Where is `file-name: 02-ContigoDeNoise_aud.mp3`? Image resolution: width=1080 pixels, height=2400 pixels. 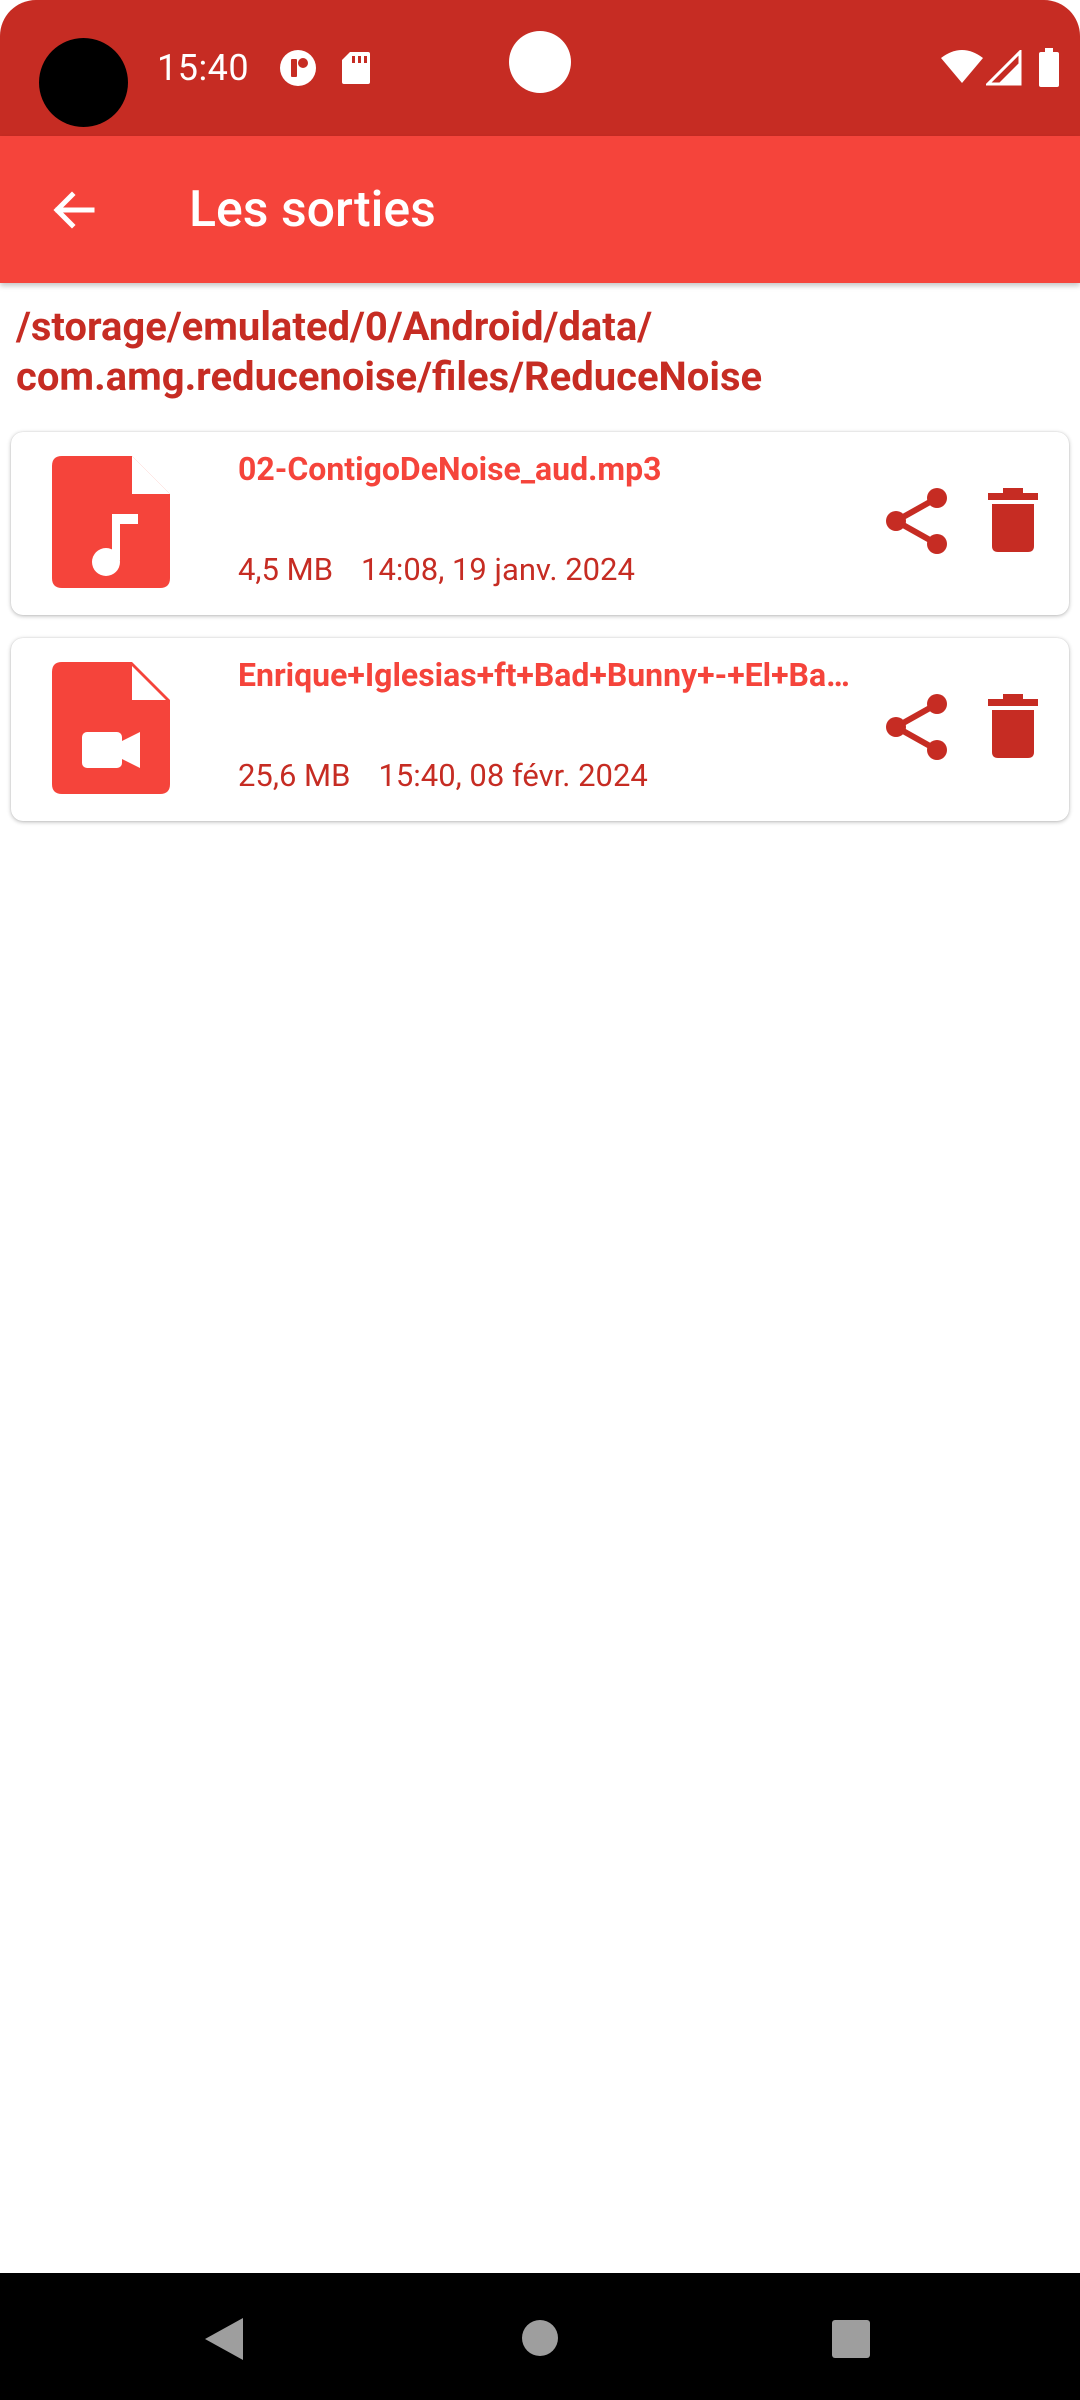 file-name: 02-ContigoDeNoise_aud.mp3 is located at coordinates (450, 469).